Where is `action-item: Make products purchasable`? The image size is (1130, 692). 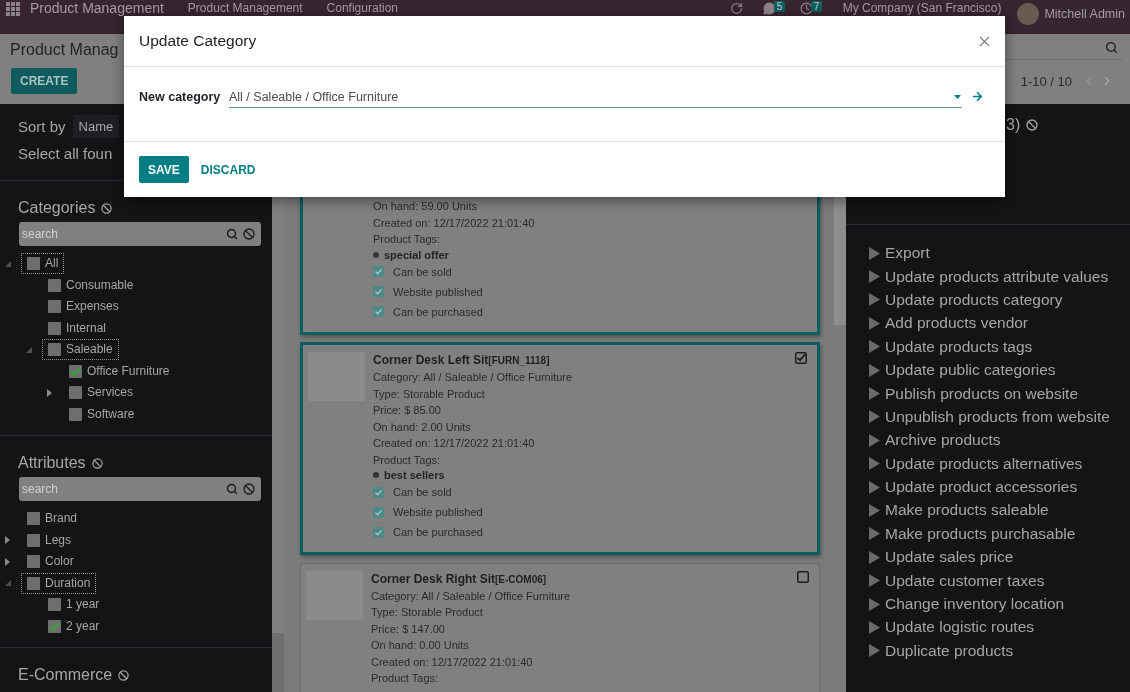
action-item: Make products purchasable is located at coordinates (999, 534).